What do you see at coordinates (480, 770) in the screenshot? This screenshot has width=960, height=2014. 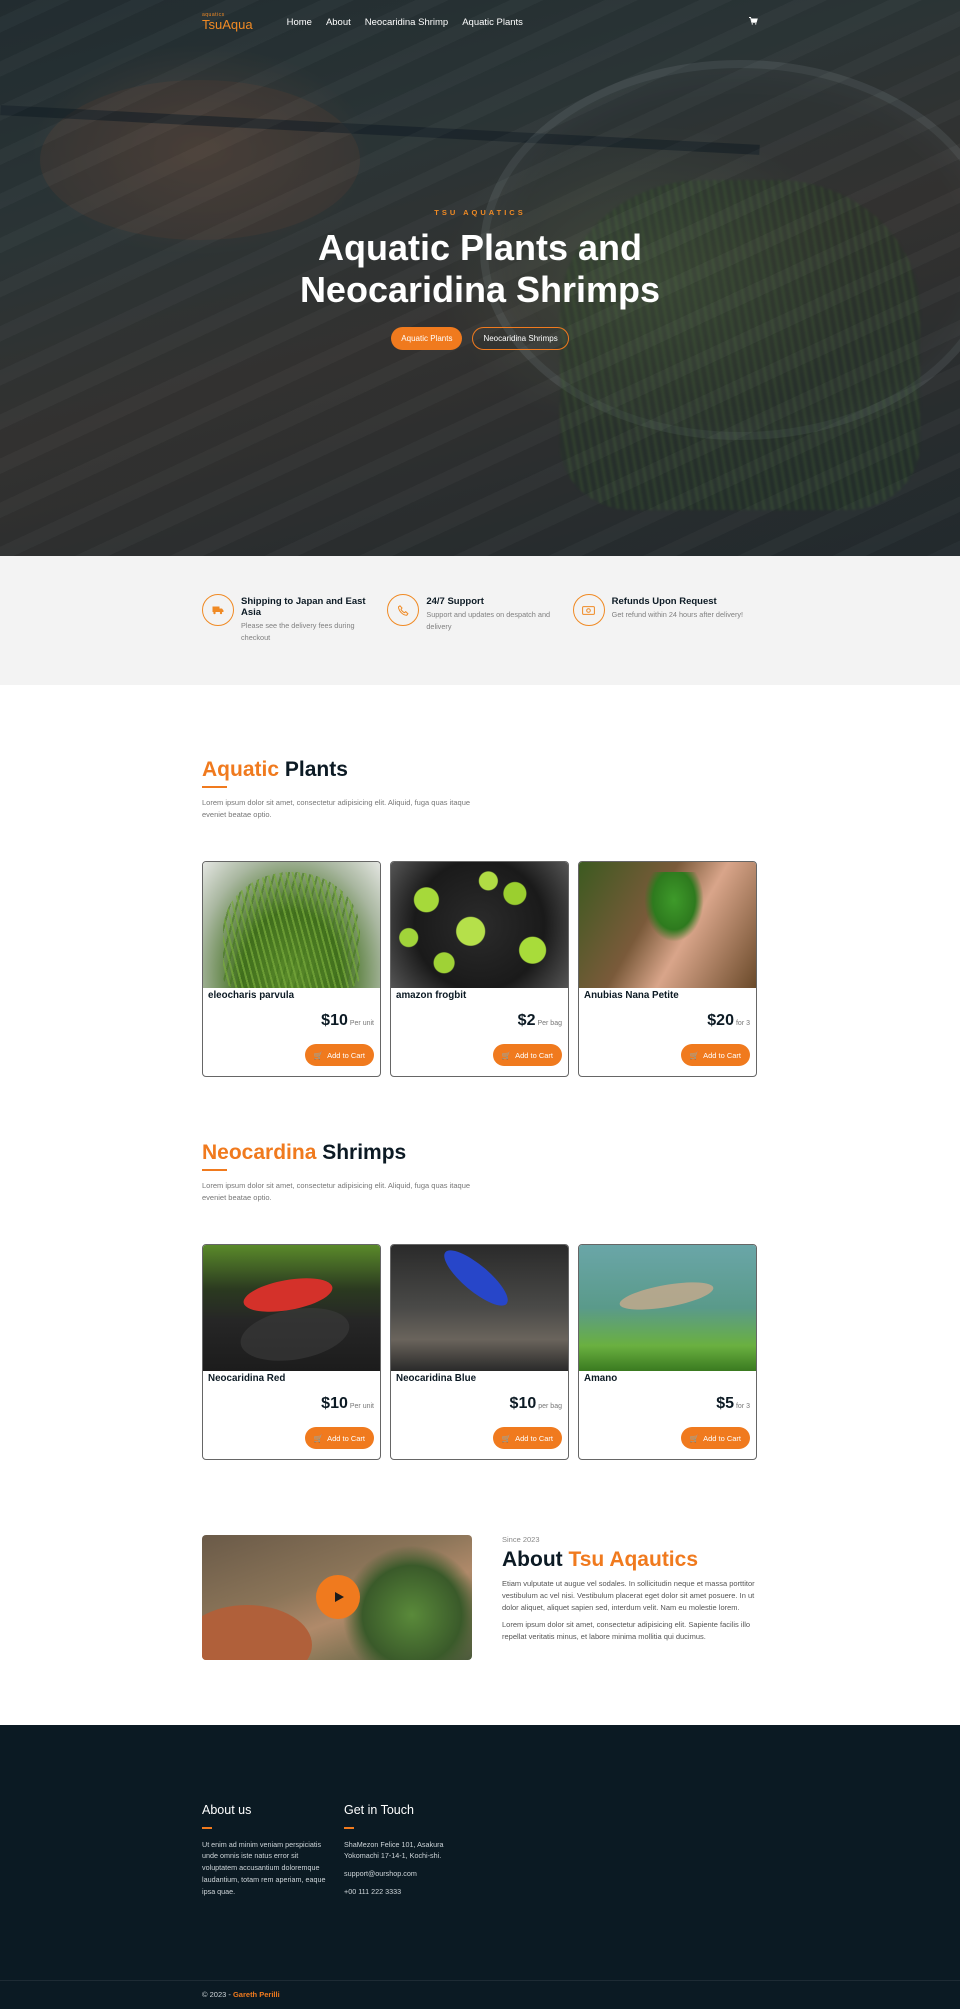 I see `plants-title: Aquatic Plants` at bounding box center [480, 770].